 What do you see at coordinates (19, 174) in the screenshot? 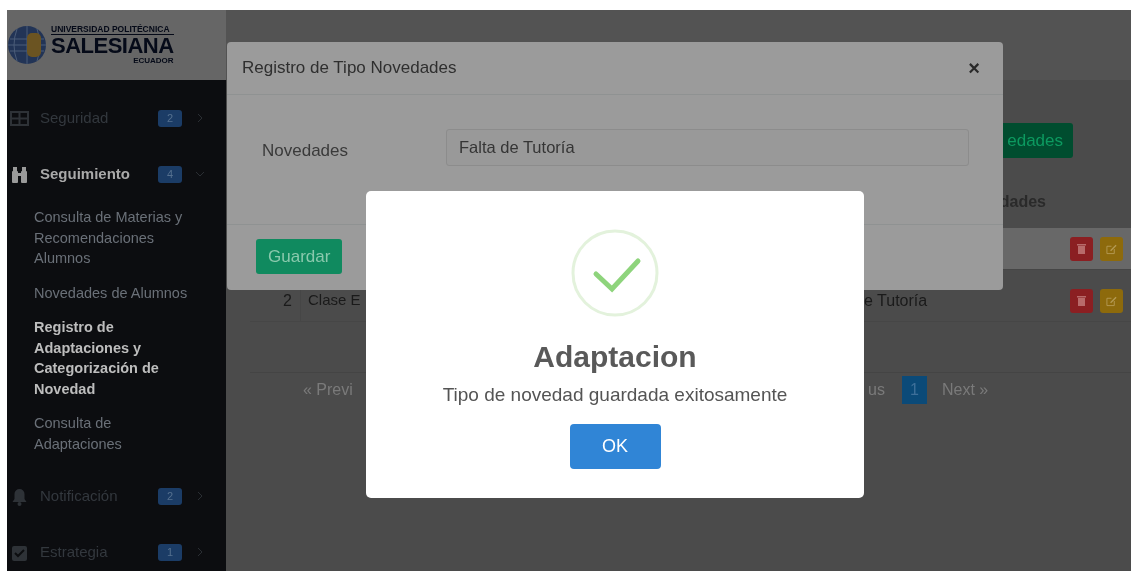
I see `binoculars-icon` at bounding box center [19, 174].